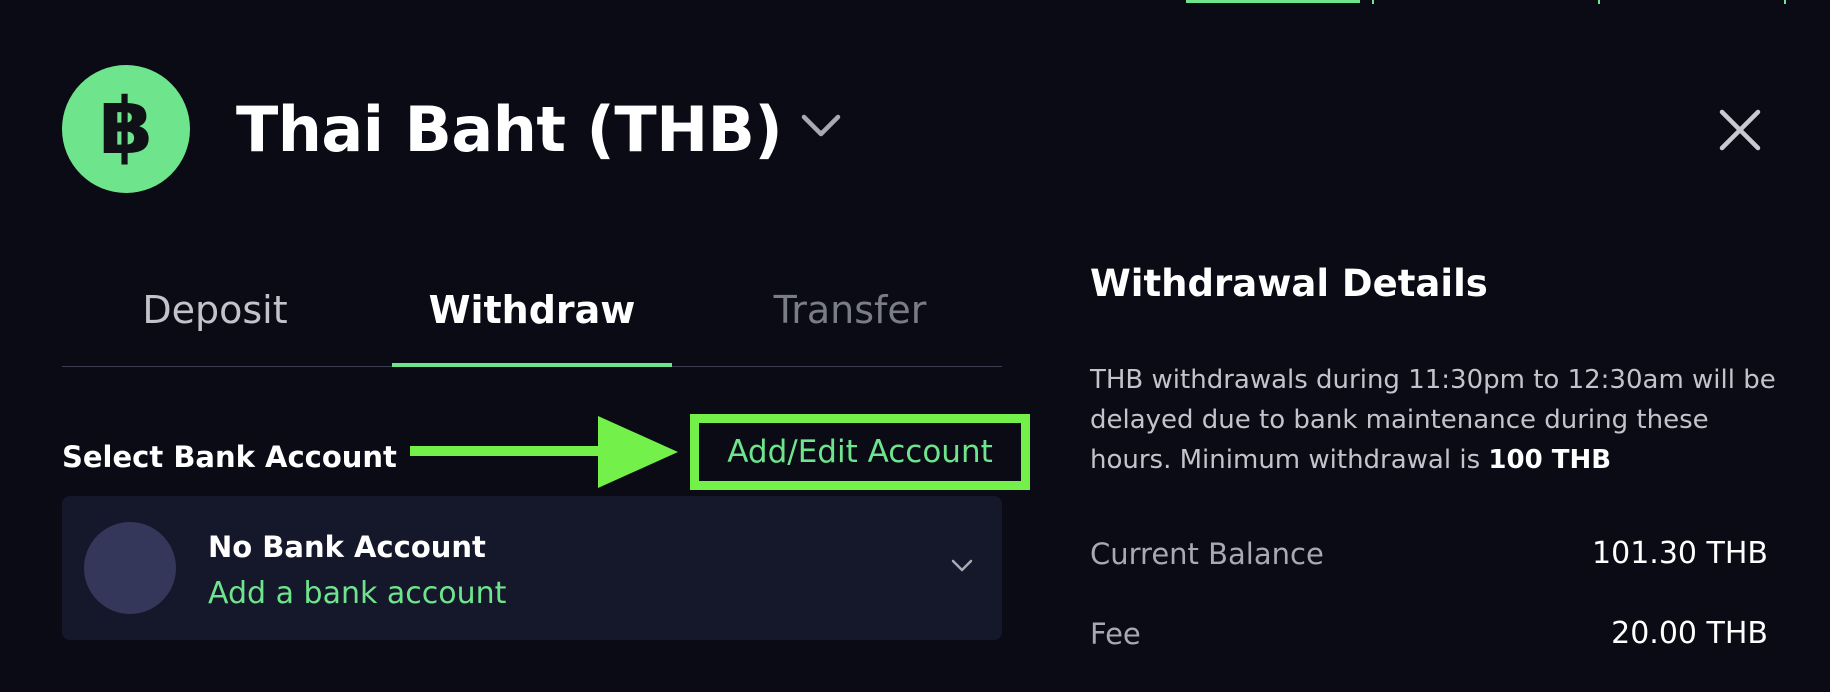 This screenshot has height=692, width=1830. I want to click on fee-label: Fee, so click(1115, 634).